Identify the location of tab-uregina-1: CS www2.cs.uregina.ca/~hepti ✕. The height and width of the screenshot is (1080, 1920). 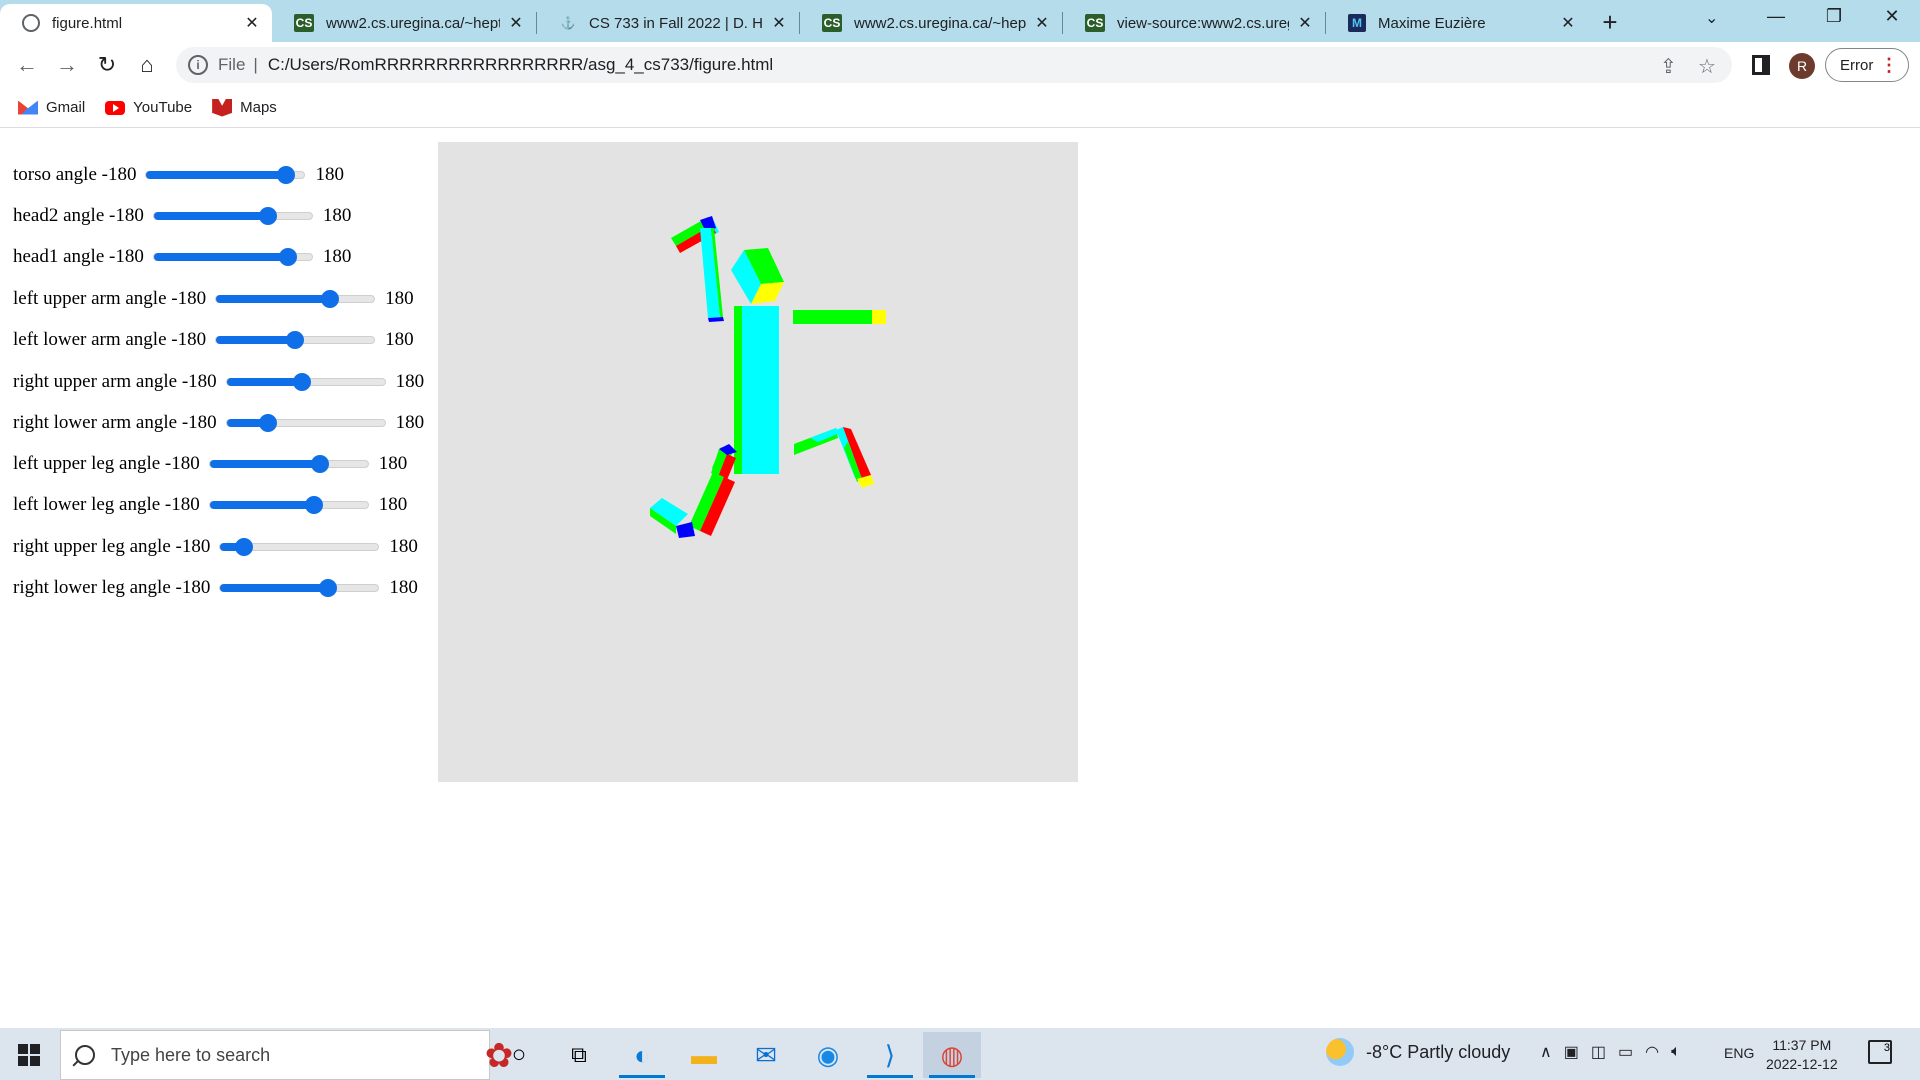
(404, 23).